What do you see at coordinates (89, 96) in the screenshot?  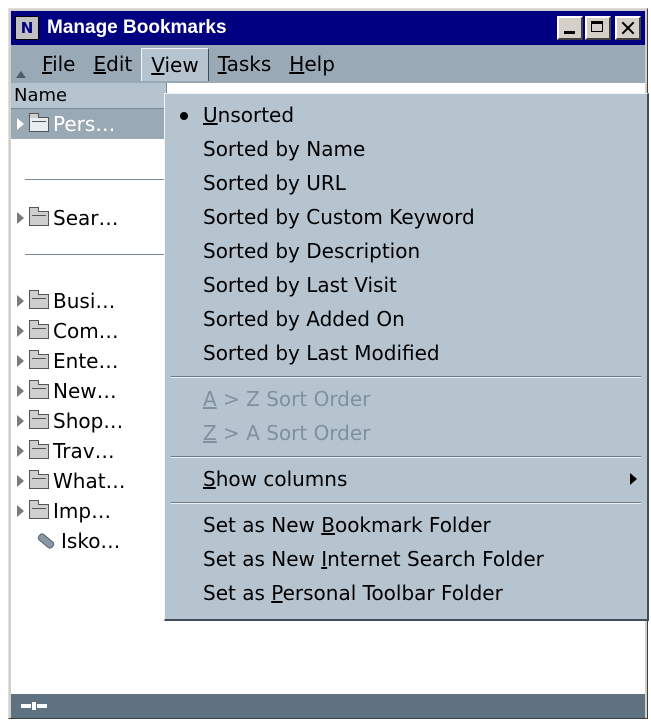 I see `name-column-header: Name` at bounding box center [89, 96].